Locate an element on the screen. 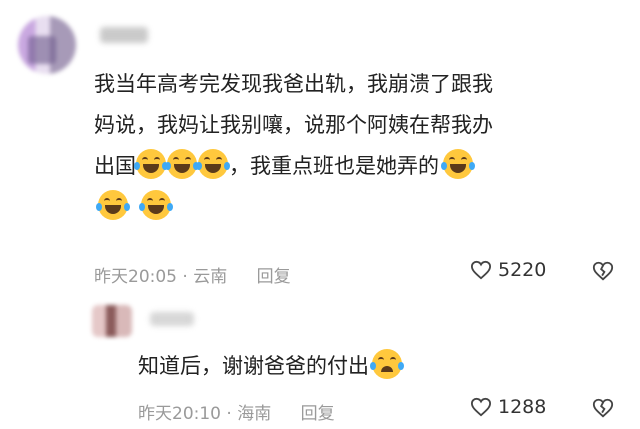 This screenshot has height=429, width=640. comment-meta: 昨天20:10 · 海南 回复 is located at coordinates (236, 411).